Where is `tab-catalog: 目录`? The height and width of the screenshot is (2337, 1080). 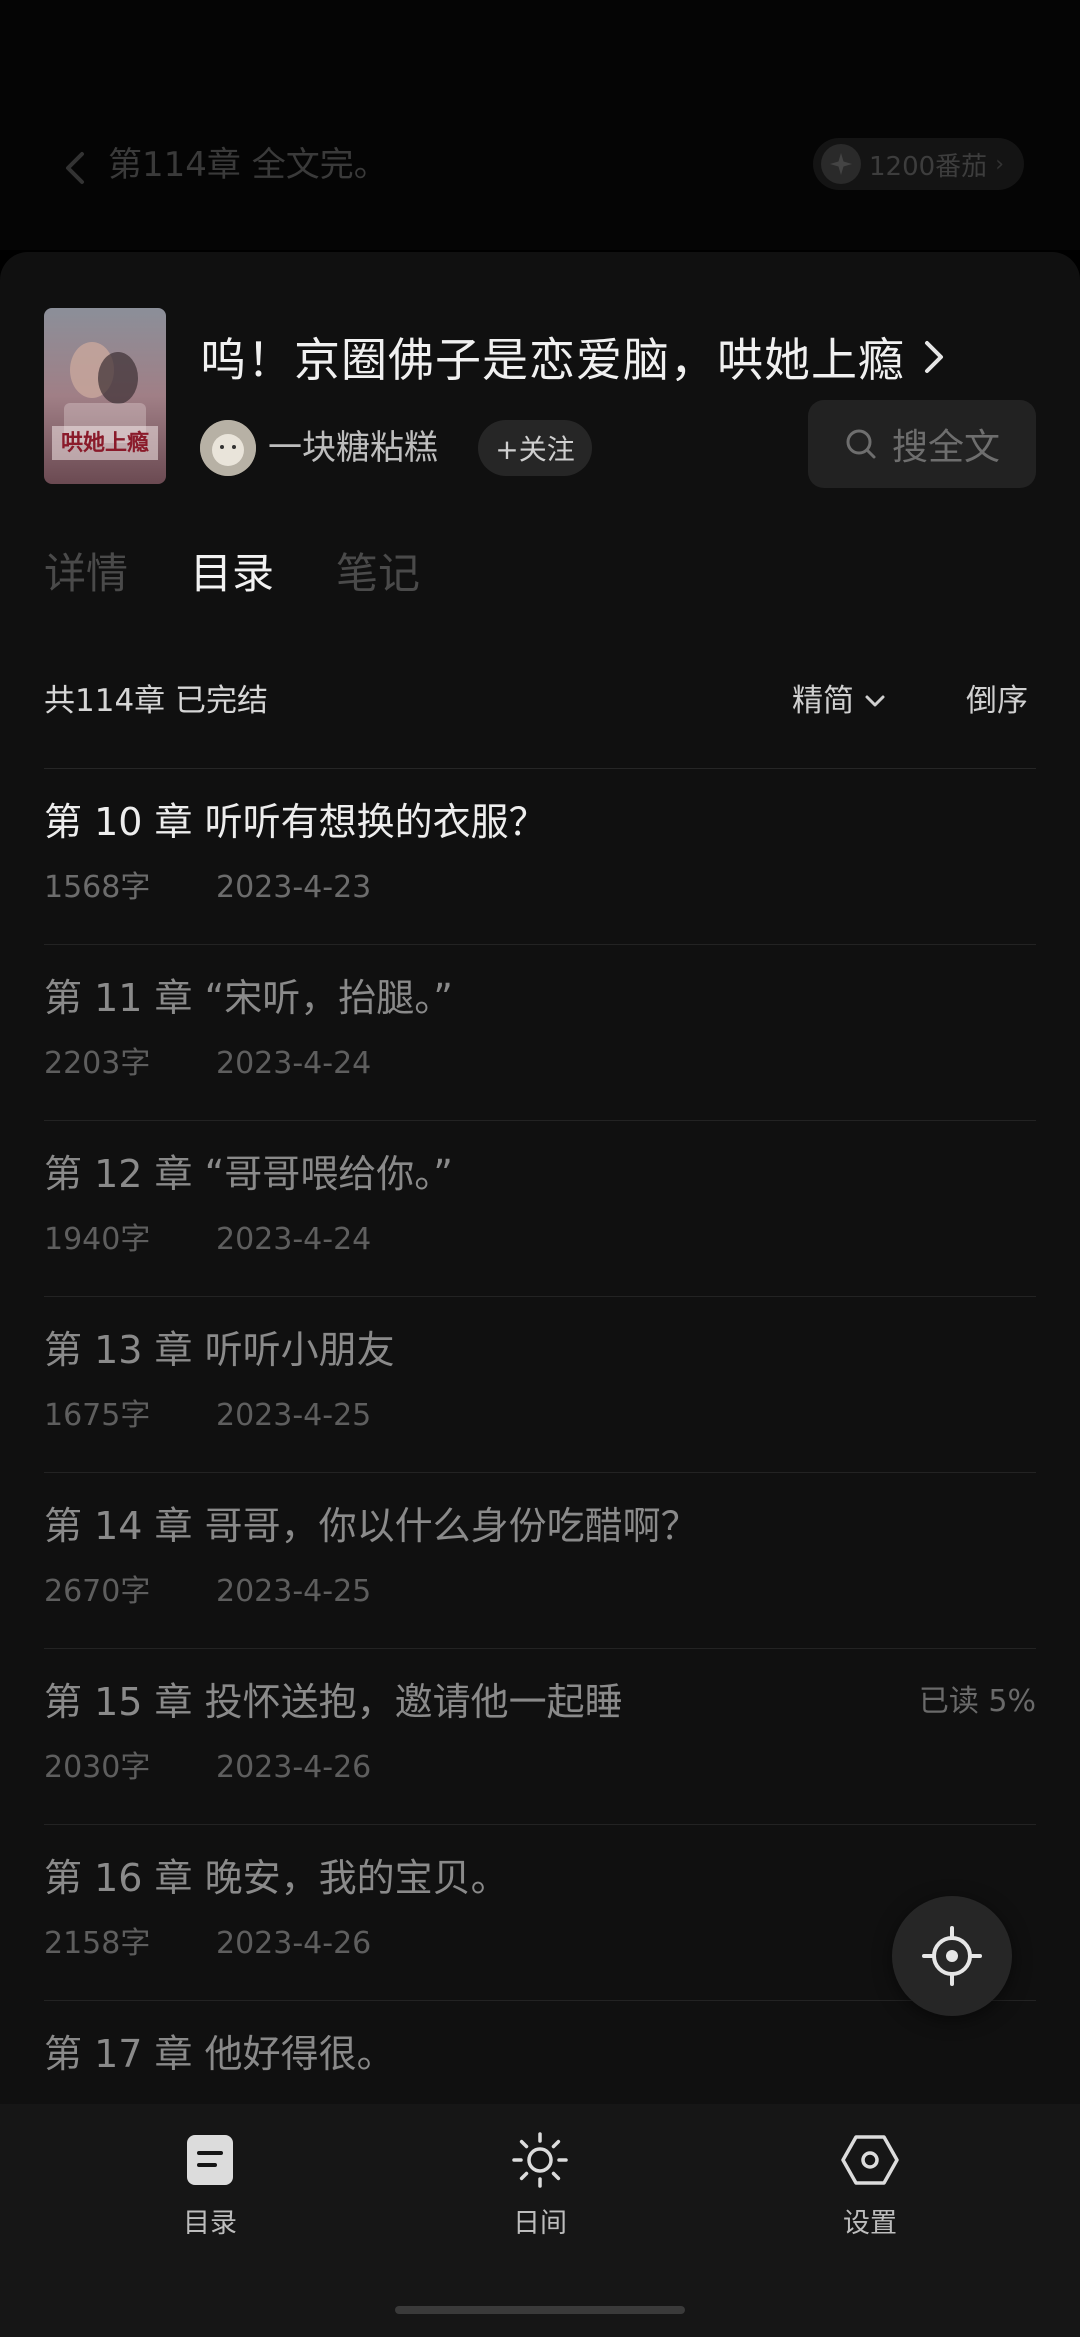 tab-catalog: 目录 is located at coordinates (232, 574).